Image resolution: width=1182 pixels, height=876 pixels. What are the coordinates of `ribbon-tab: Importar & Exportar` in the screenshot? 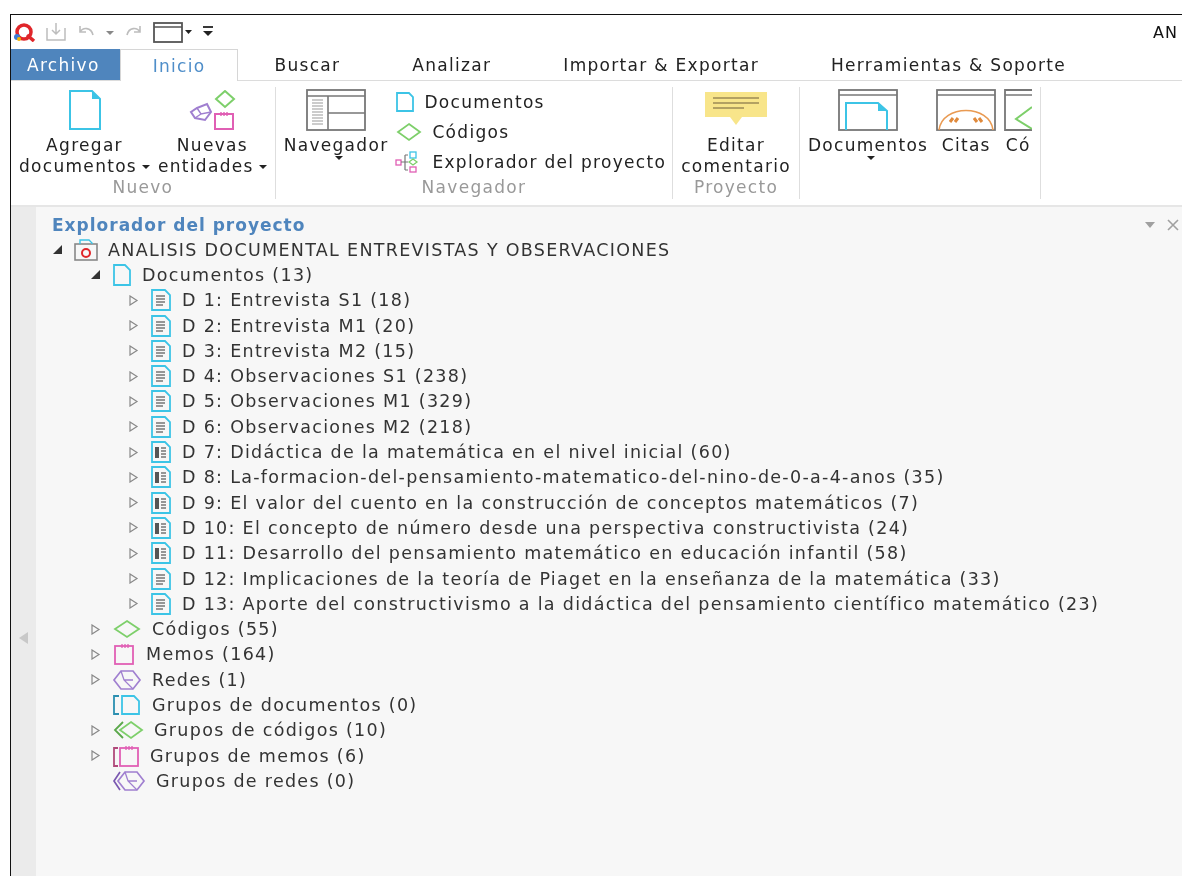 It's located at (661, 64).